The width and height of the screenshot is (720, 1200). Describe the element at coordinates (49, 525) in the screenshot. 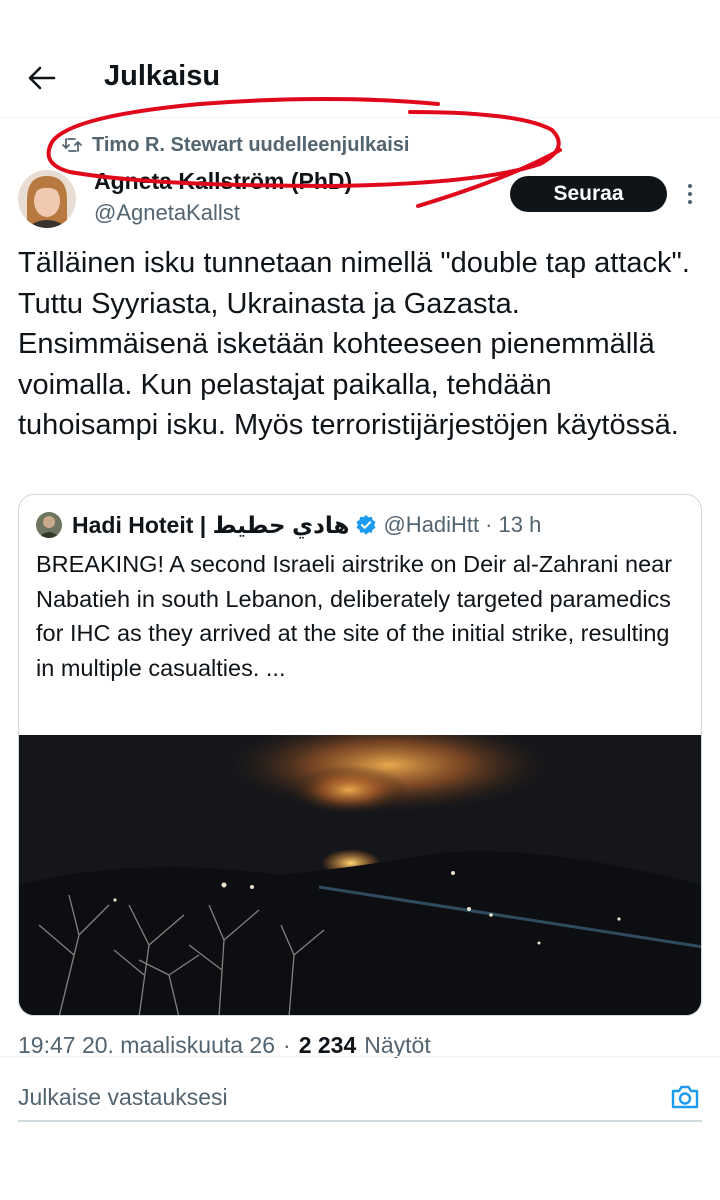

I see `quoted-author-avatar` at that location.